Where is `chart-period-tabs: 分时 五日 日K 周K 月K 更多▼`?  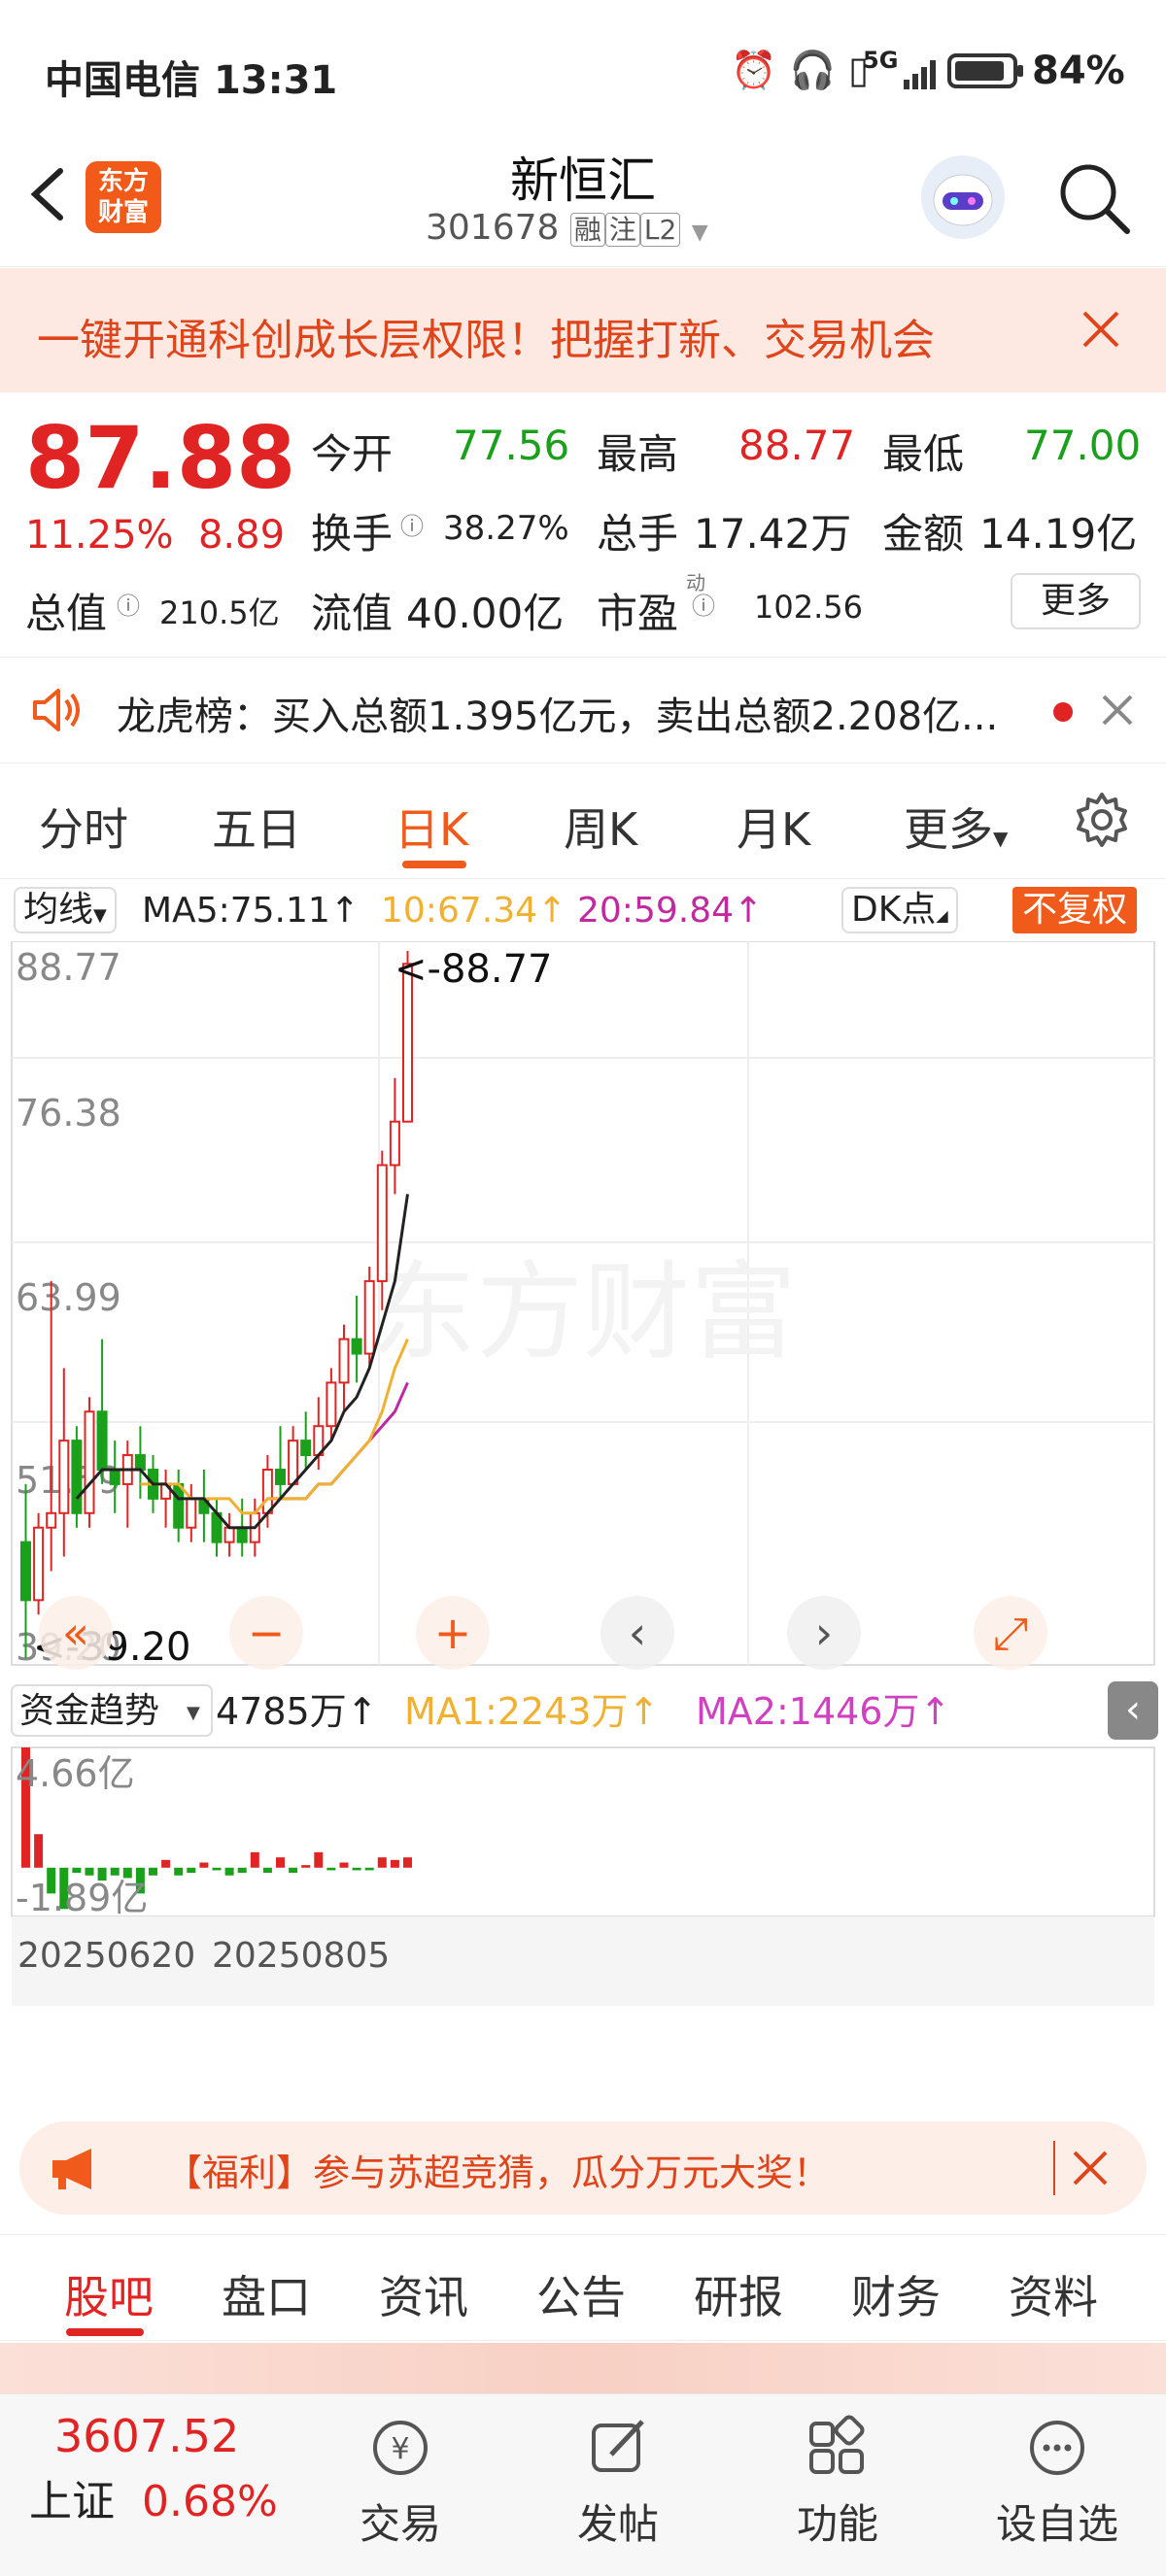 chart-period-tabs: 分时 五日 日K 周K 月K 更多▼ is located at coordinates (583, 823).